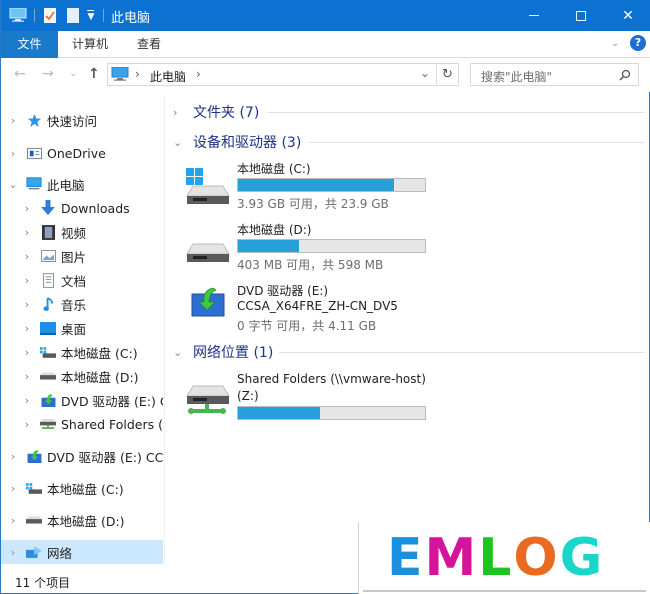 This screenshot has width=650, height=594. What do you see at coordinates (504, 558) in the screenshot?
I see `emlog-watermark: EMLOG` at bounding box center [504, 558].